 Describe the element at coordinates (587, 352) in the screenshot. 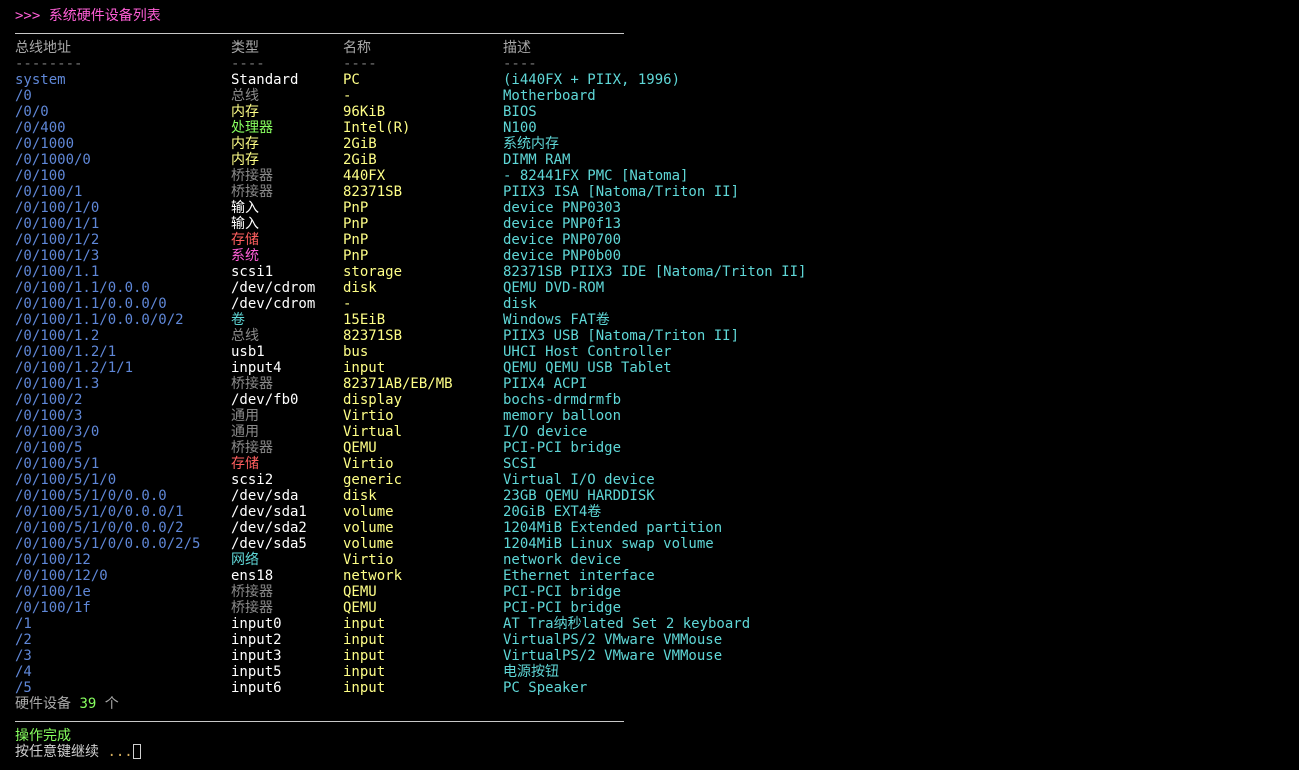

I see `cell-description: UHCI Host Controller` at that location.